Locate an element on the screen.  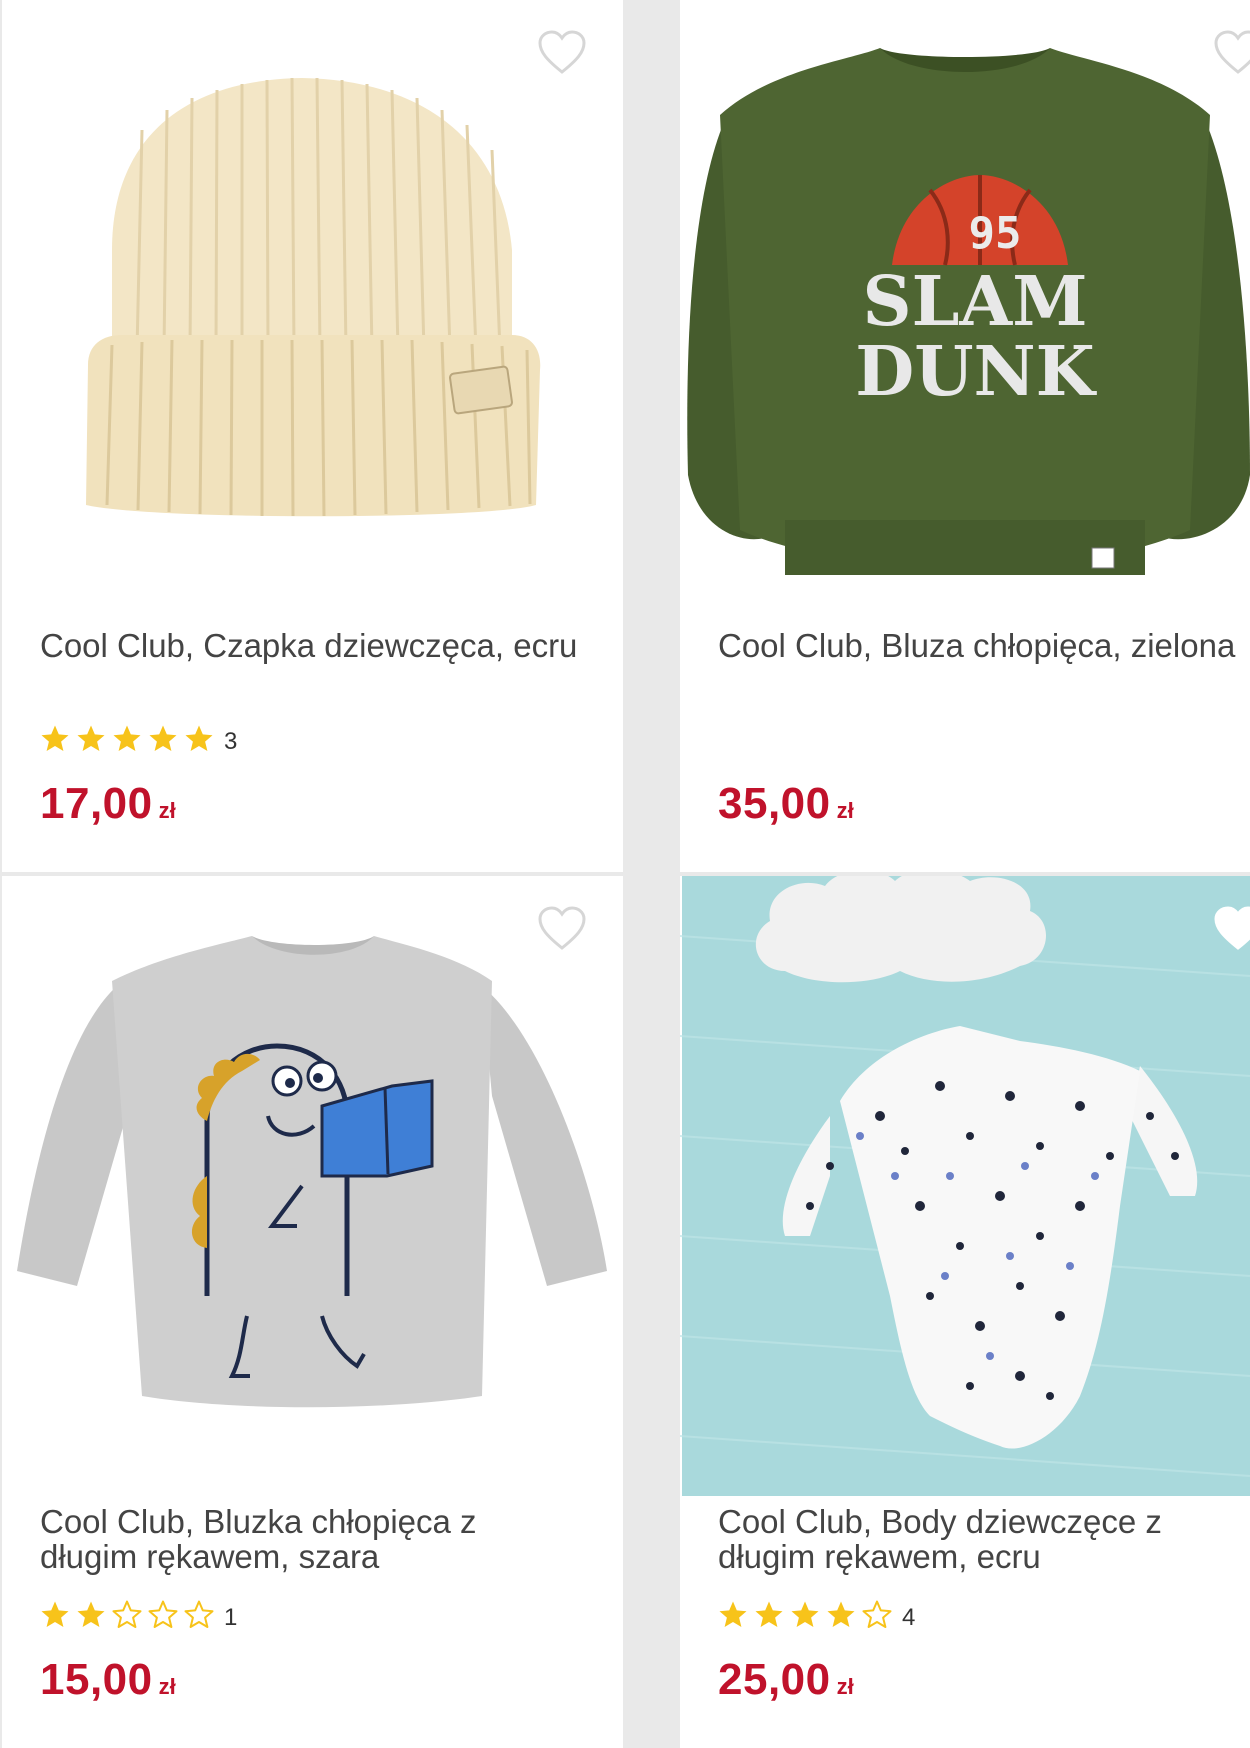
product-title: Cool Club, Czapka dziewczęca, ecru is located at coordinates (310, 645).